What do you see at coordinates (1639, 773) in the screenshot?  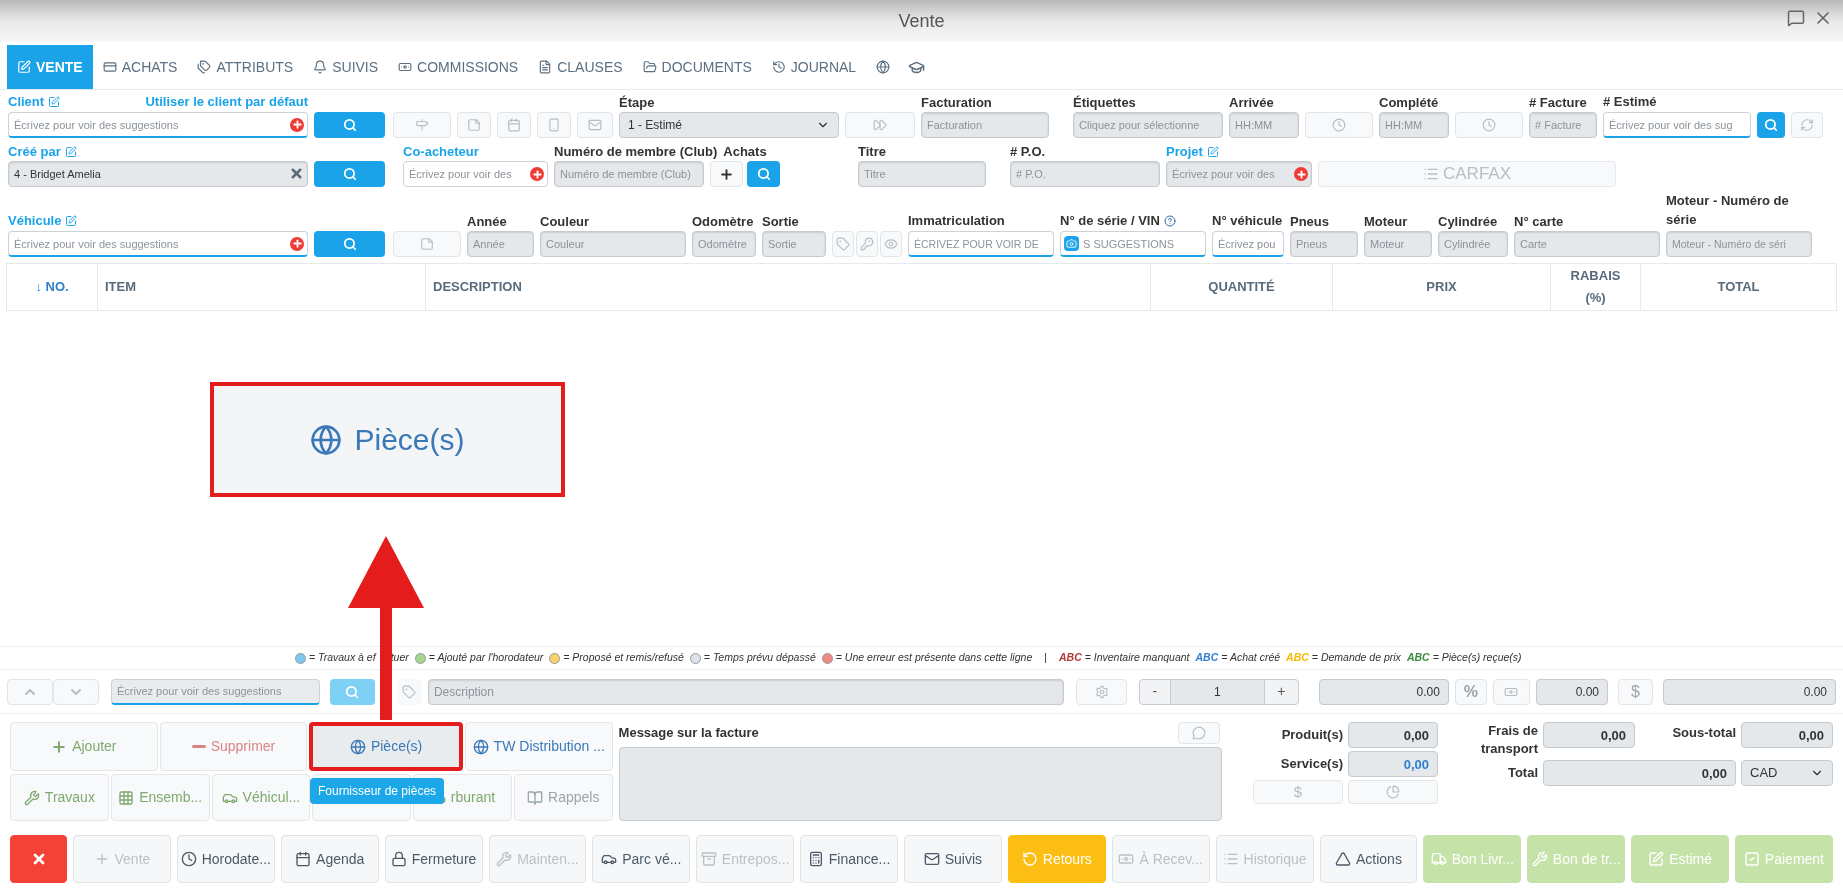 I see `total-field: 0,00` at bounding box center [1639, 773].